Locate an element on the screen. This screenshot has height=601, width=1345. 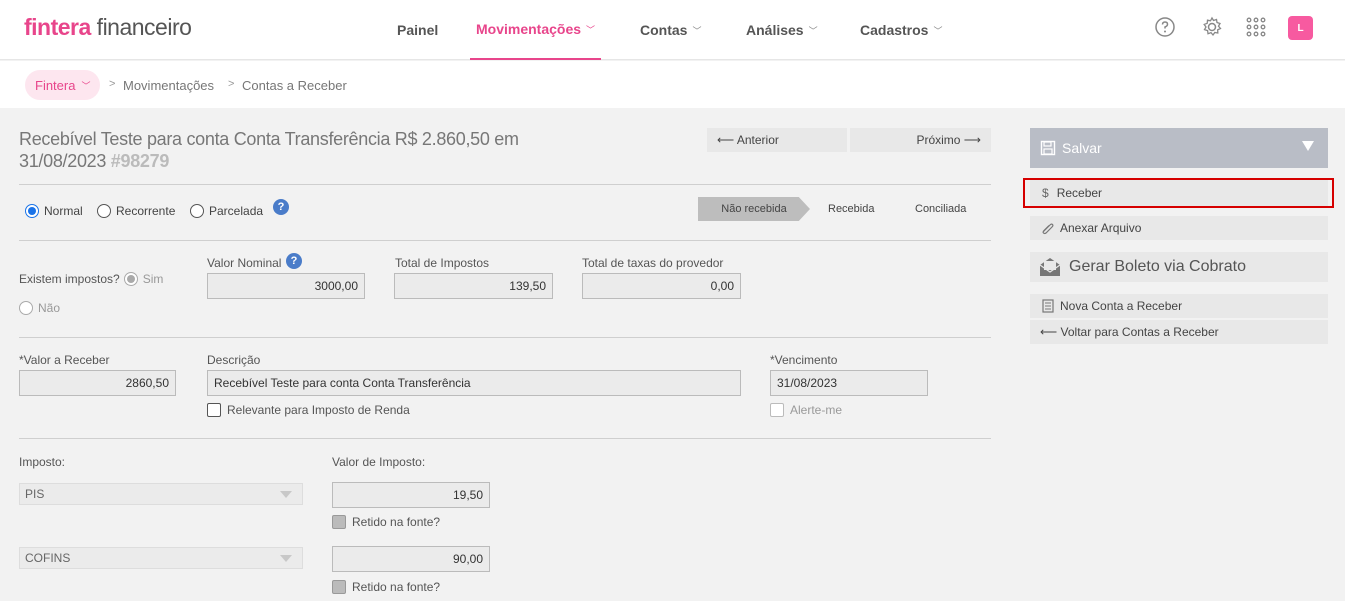
vencimento-label: *Vencimento is located at coordinates (804, 360).